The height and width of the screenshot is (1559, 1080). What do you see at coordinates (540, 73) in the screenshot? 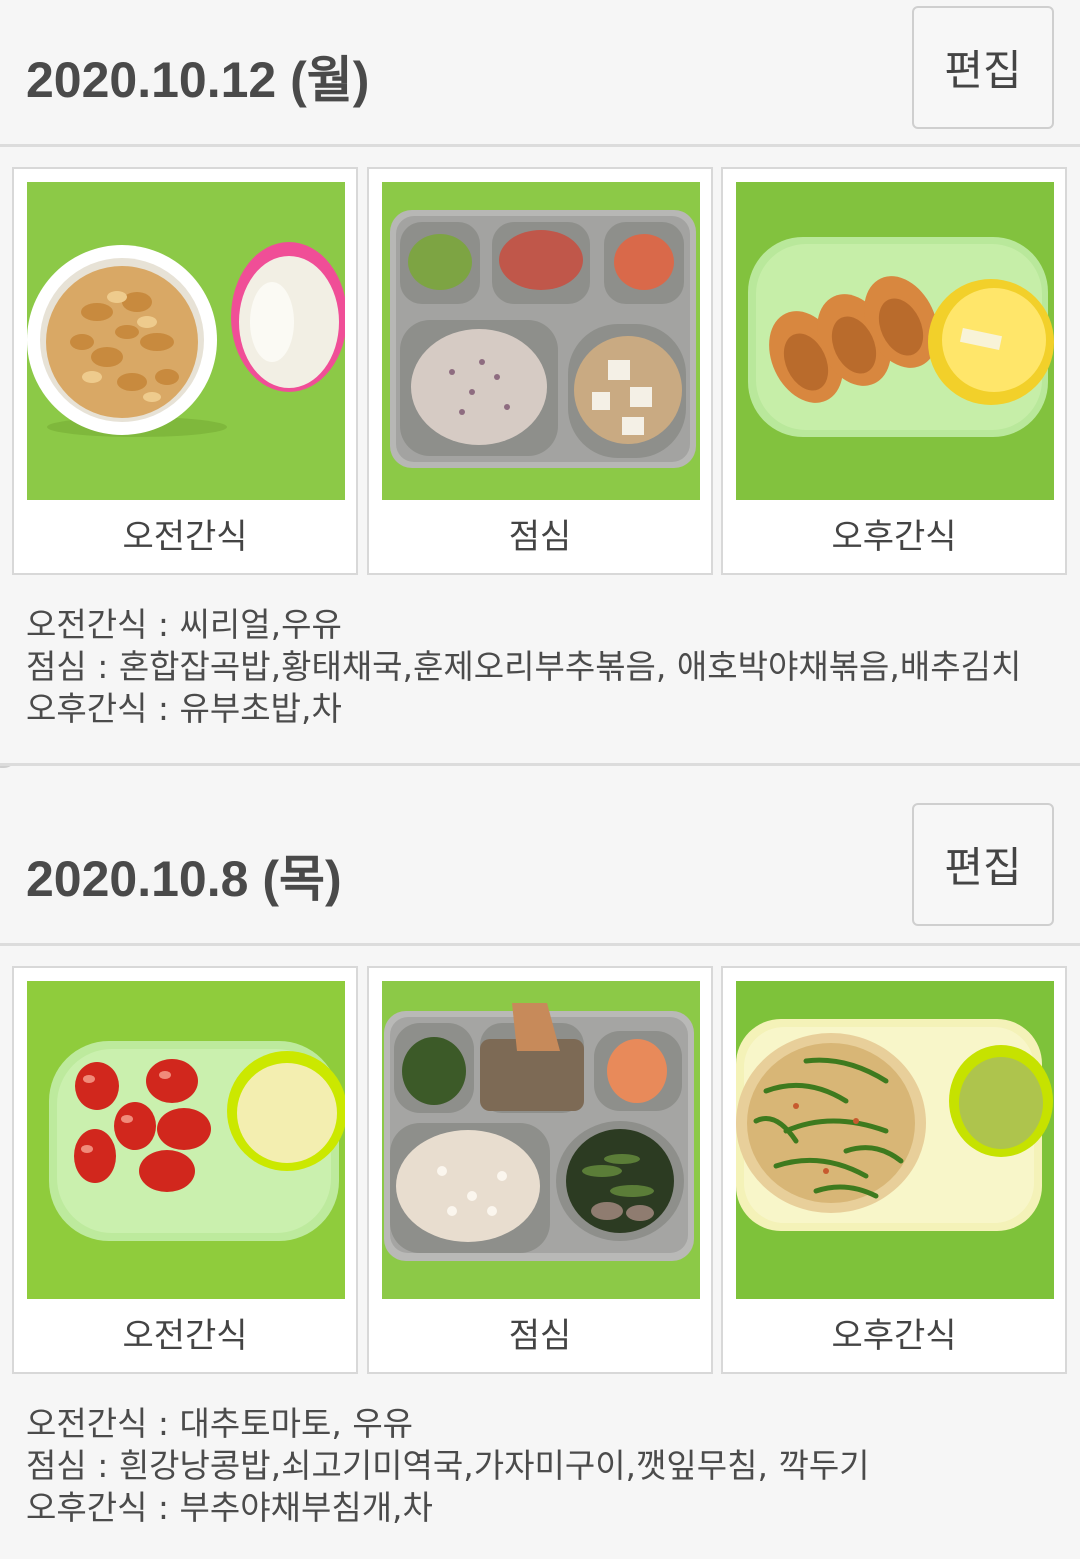
I see `day-header: 2020.10.12 (월) 편집` at bounding box center [540, 73].